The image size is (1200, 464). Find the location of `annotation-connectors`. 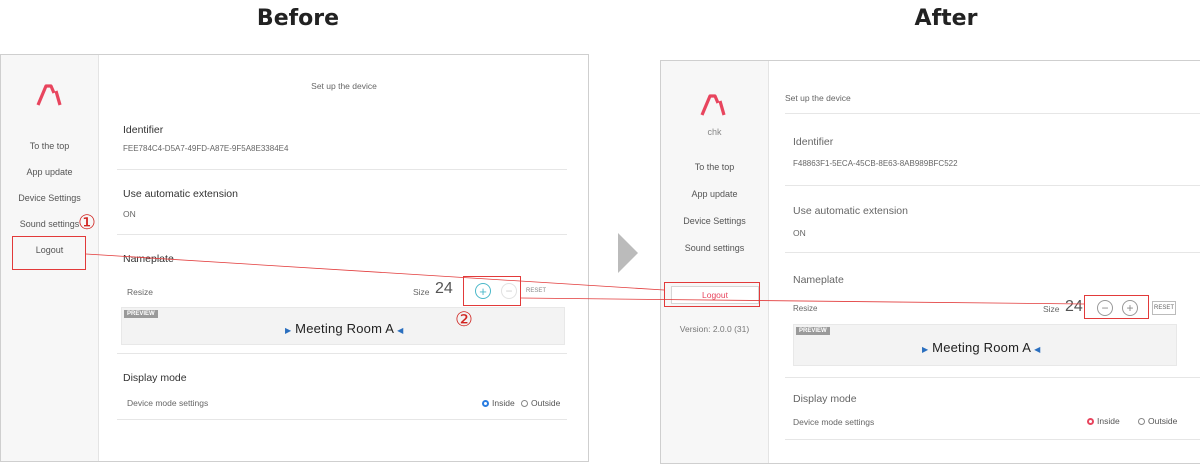

annotation-connectors is located at coordinates (585, 279).